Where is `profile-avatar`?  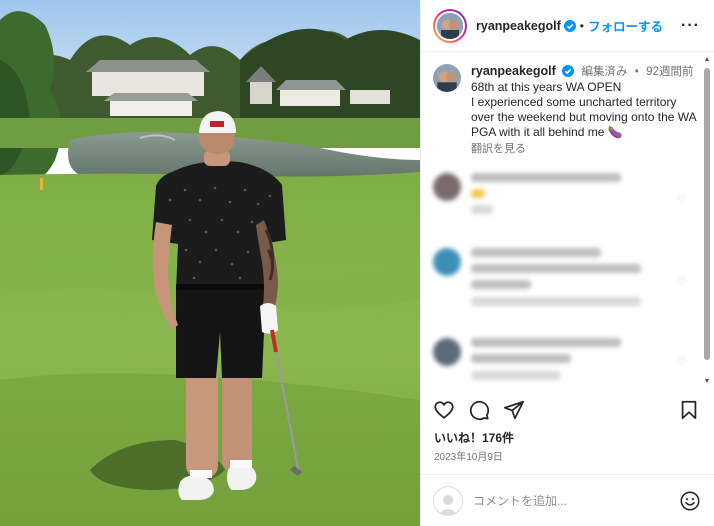
profile-avatar is located at coordinates (450, 25).